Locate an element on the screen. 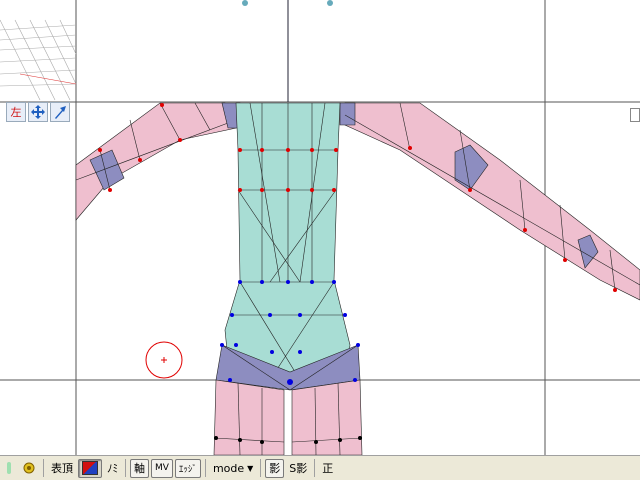 The height and width of the screenshot is (480, 640). shadow-button: 影 is located at coordinates (275, 468).